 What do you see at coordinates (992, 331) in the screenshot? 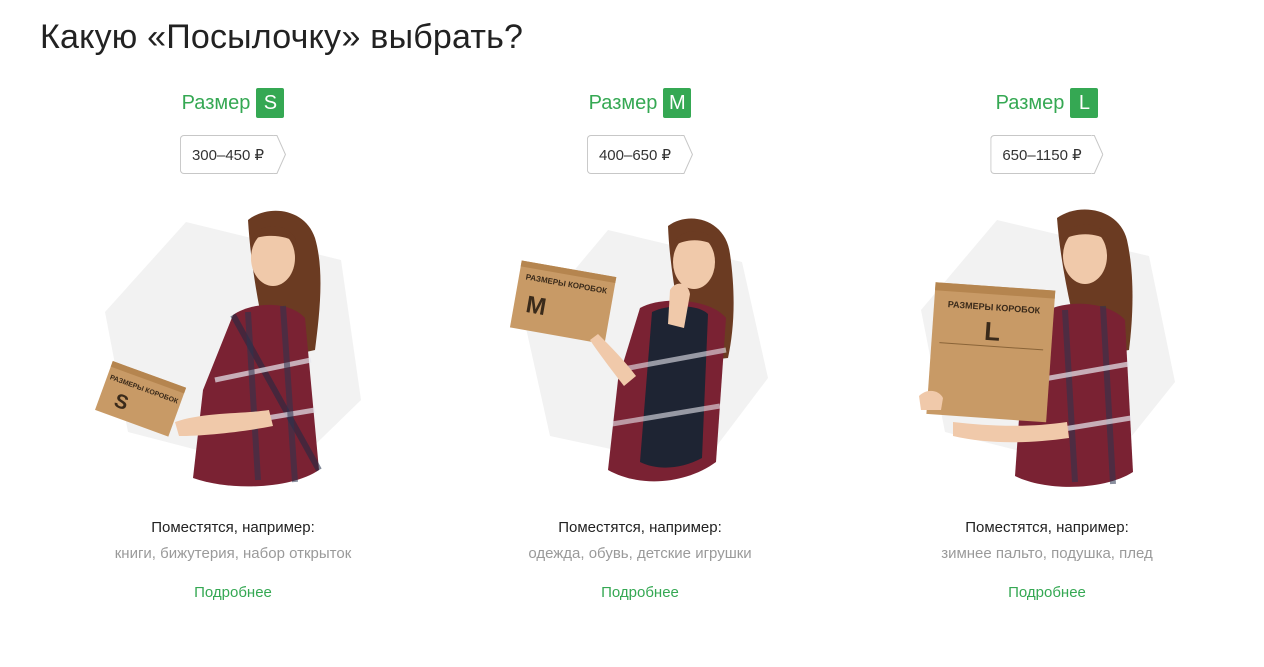
I see `box-size-letter: L` at bounding box center [992, 331].